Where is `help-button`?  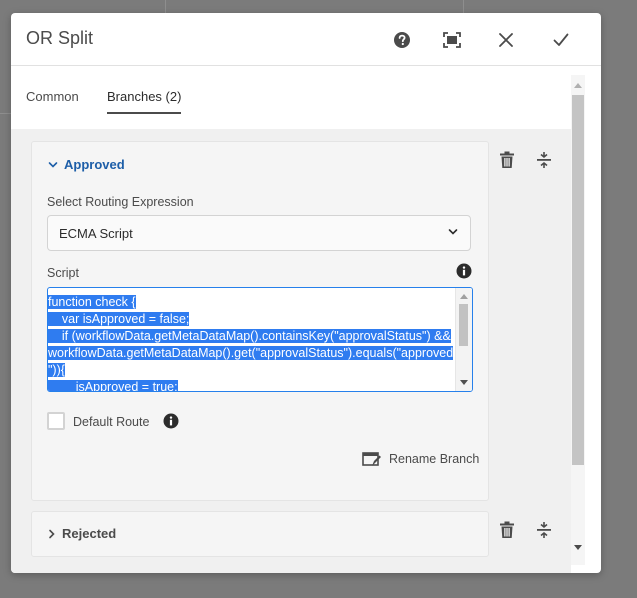 help-button is located at coordinates (402, 40).